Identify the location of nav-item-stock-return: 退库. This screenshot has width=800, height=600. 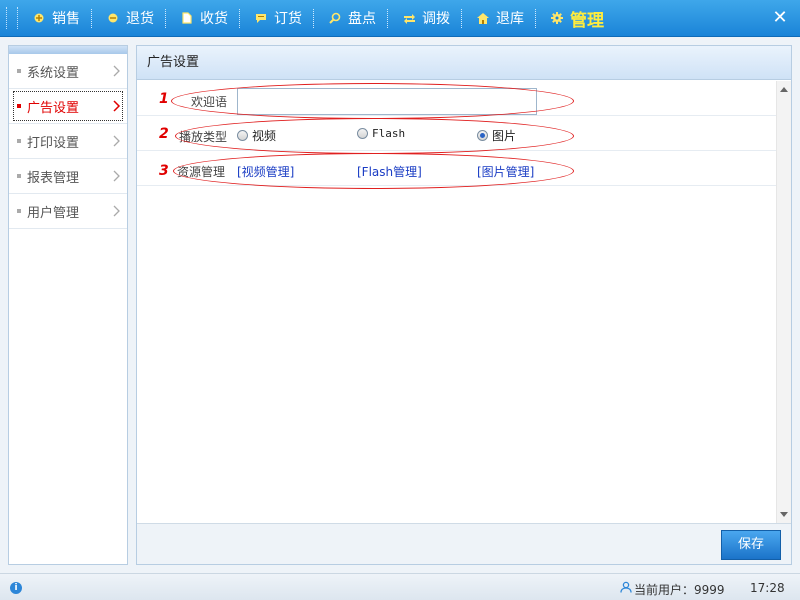
(499, 18).